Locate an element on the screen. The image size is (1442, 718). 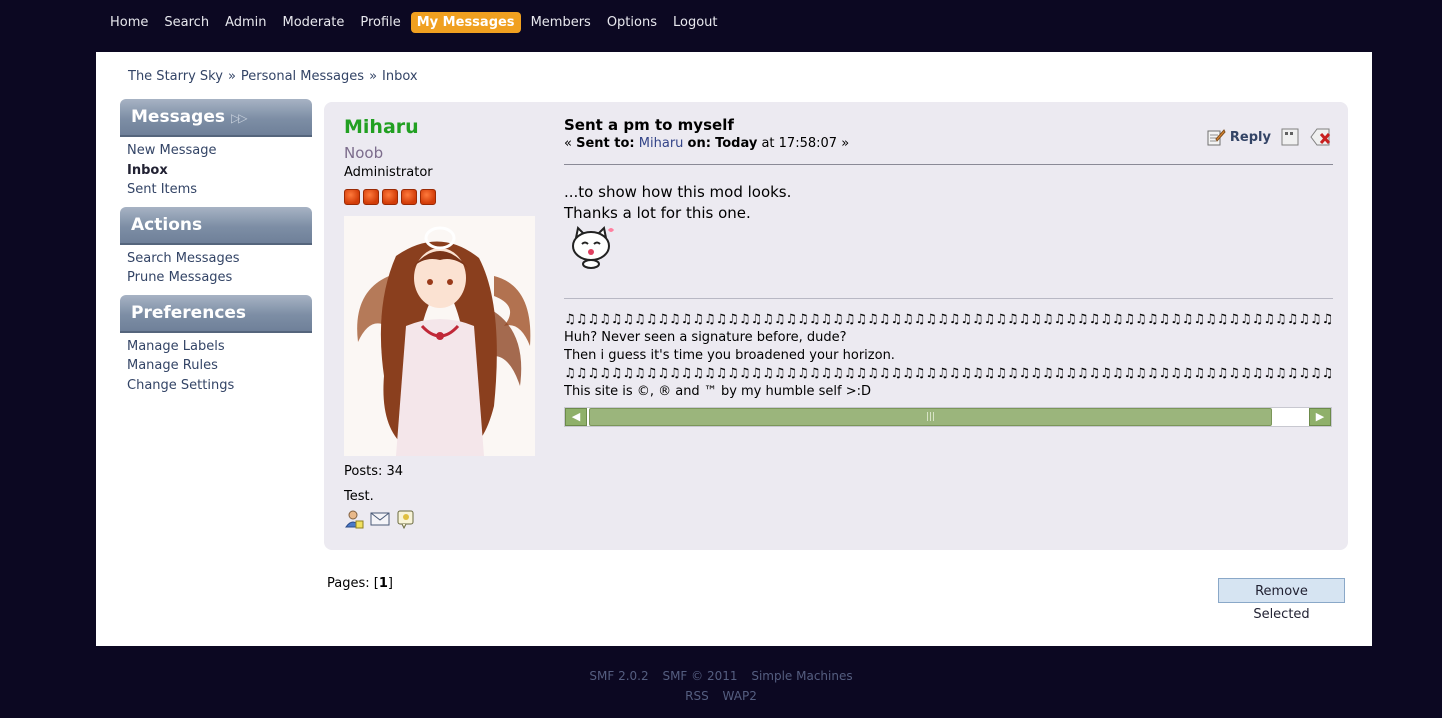
scrollbar-thumb: ||| is located at coordinates (930, 417).